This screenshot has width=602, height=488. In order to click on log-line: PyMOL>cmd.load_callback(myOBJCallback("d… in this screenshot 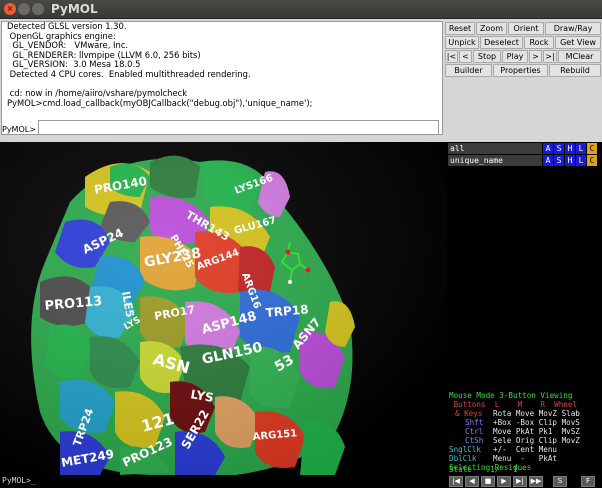, I will do `click(160, 102)`.